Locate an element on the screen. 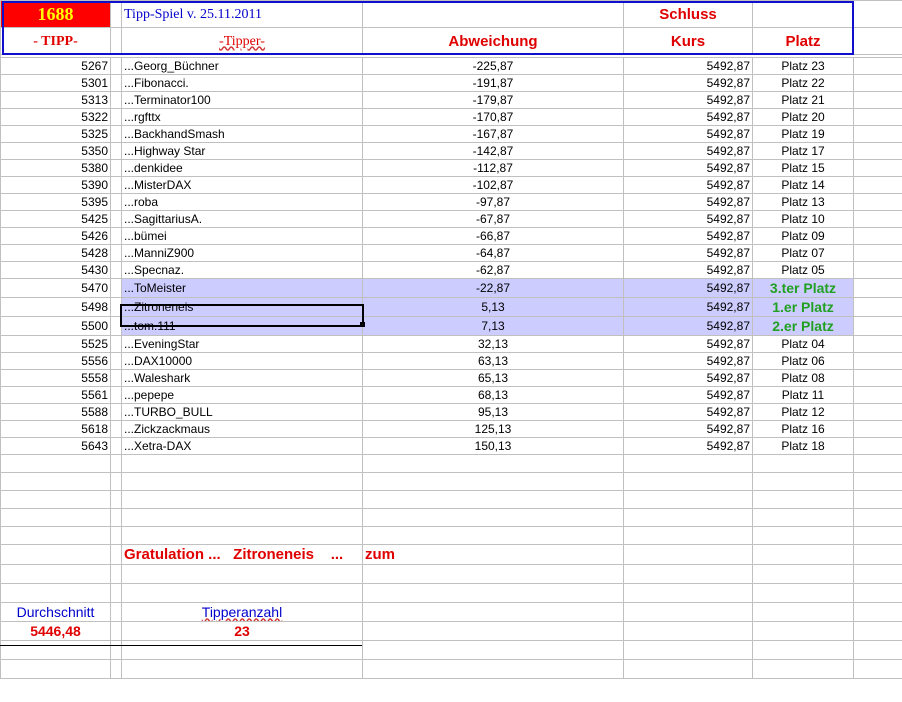 This screenshot has width=902, height=702. abweichung-cell: -102,87 is located at coordinates (493, 185).